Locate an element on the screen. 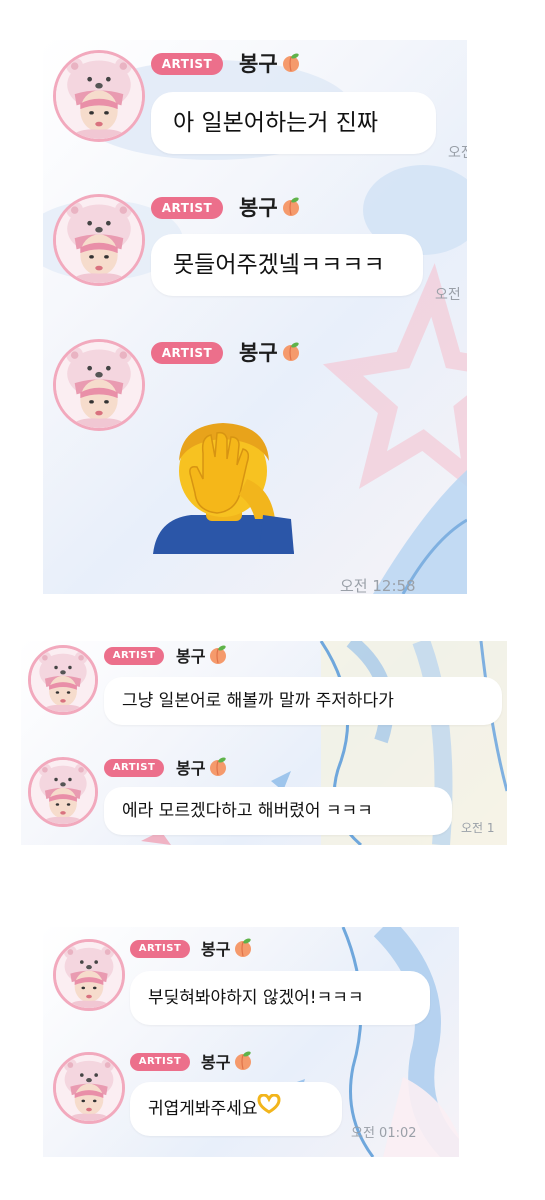 The height and width of the screenshot is (1200, 545). message-bubble: 그냥 일본어로 해볼까 말까 주저하다가 is located at coordinates (303, 701).